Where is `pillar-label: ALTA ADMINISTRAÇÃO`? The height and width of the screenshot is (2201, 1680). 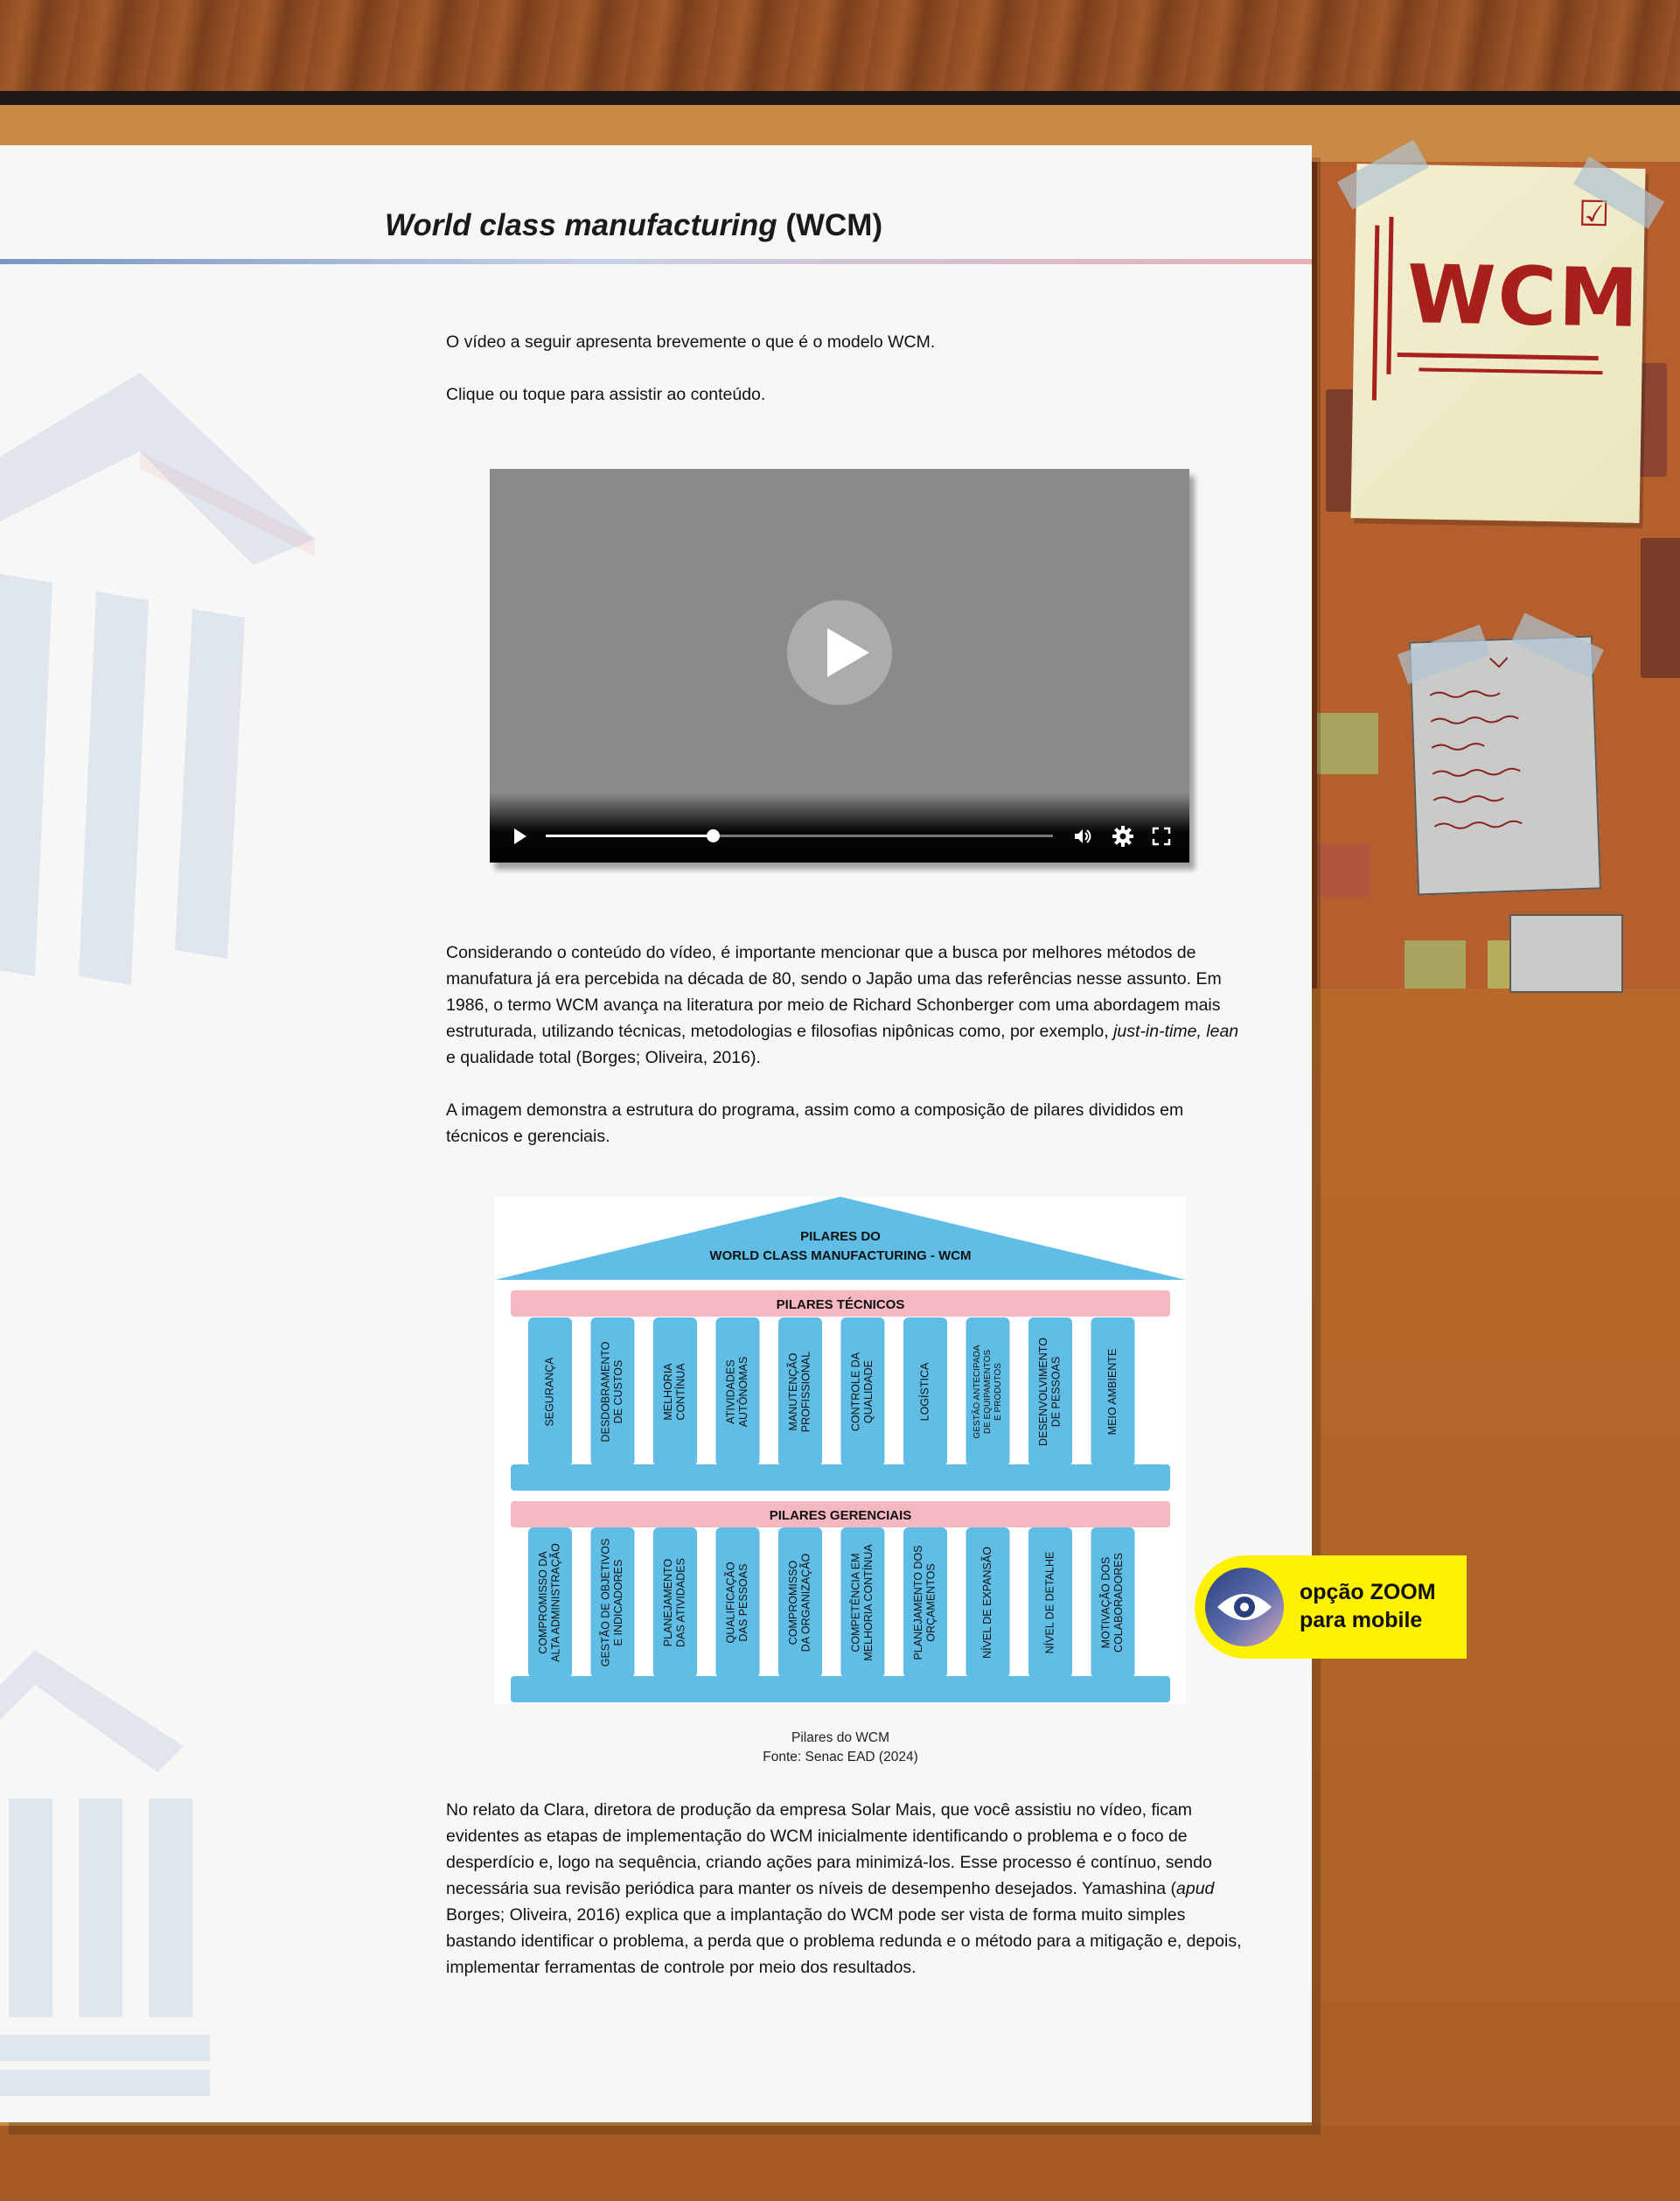 pillar-label: ALTA ADMINISTRAÇÃO is located at coordinates (556, 1603).